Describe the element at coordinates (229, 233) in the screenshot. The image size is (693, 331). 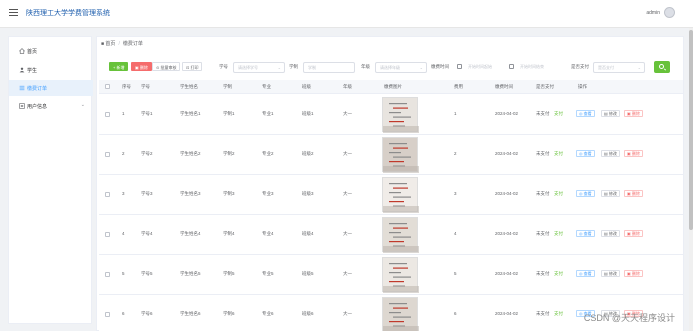
I see `cell-system: 学制4` at that location.